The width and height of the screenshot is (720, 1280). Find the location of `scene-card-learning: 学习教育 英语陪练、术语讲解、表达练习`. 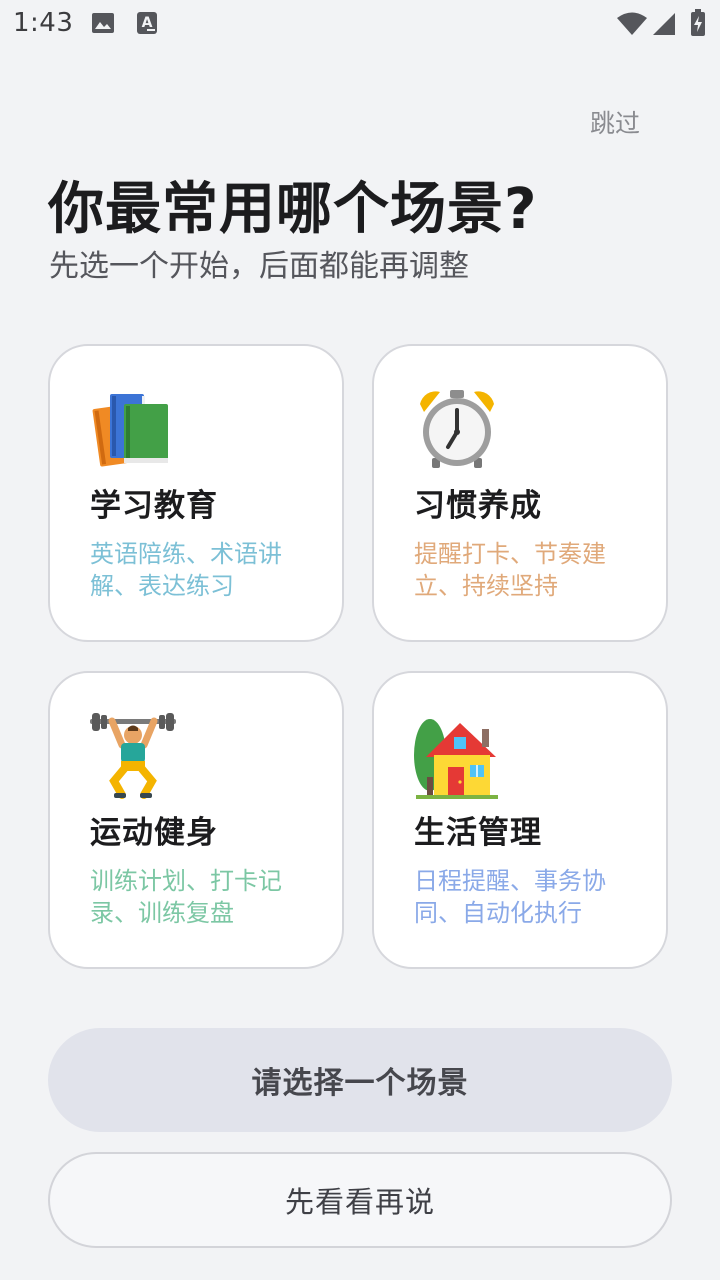

scene-card-learning: 学习教育 英语陪练、术语讲解、表达练习 is located at coordinates (196, 493).